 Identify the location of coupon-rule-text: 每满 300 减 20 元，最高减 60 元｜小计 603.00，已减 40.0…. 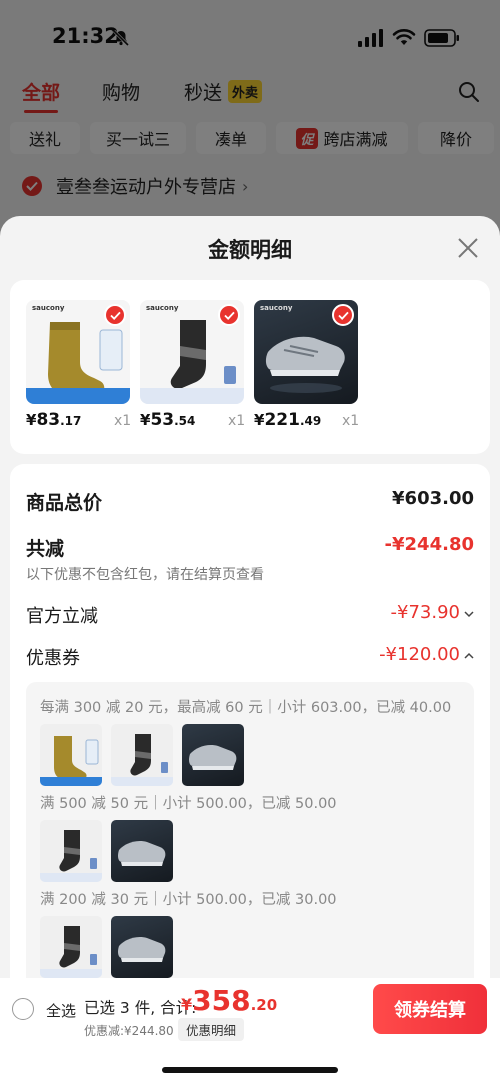
(246, 708).